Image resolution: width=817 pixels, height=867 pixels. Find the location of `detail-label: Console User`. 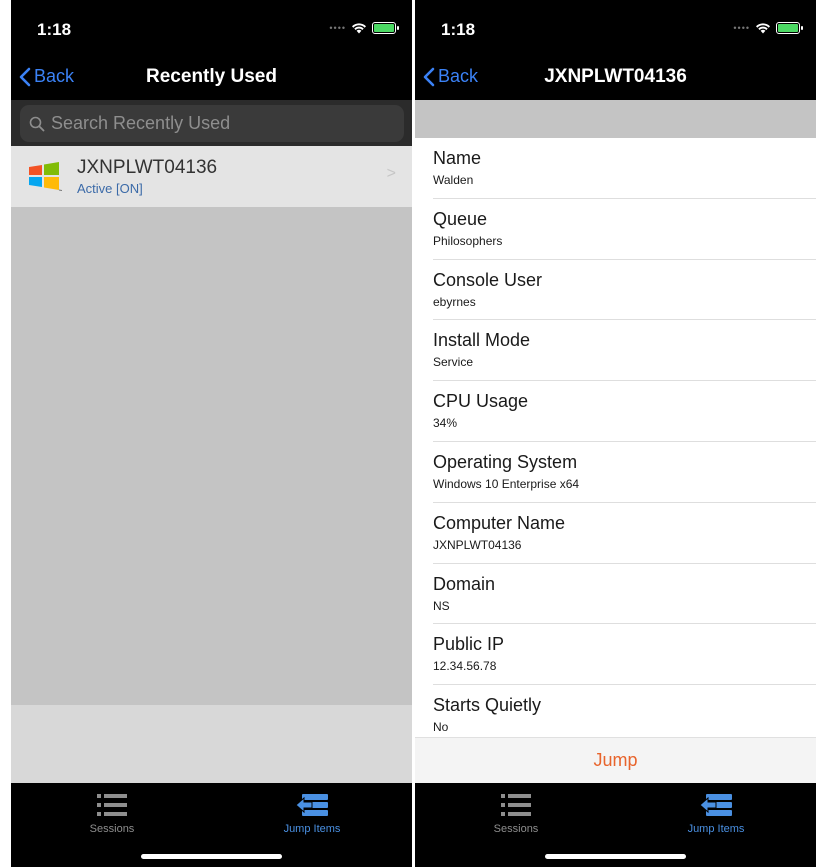

detail-label: Console User is located at coordinates (488, 279).